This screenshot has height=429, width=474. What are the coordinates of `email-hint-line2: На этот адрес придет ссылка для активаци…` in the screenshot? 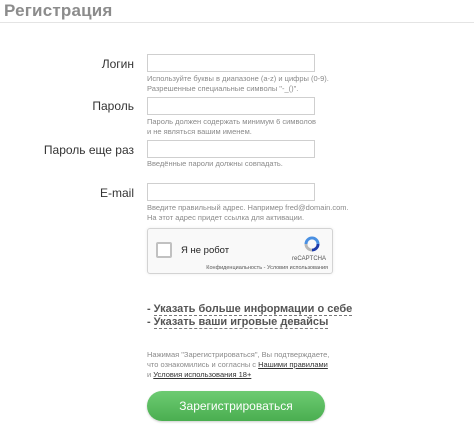 It's located at (226, 217).